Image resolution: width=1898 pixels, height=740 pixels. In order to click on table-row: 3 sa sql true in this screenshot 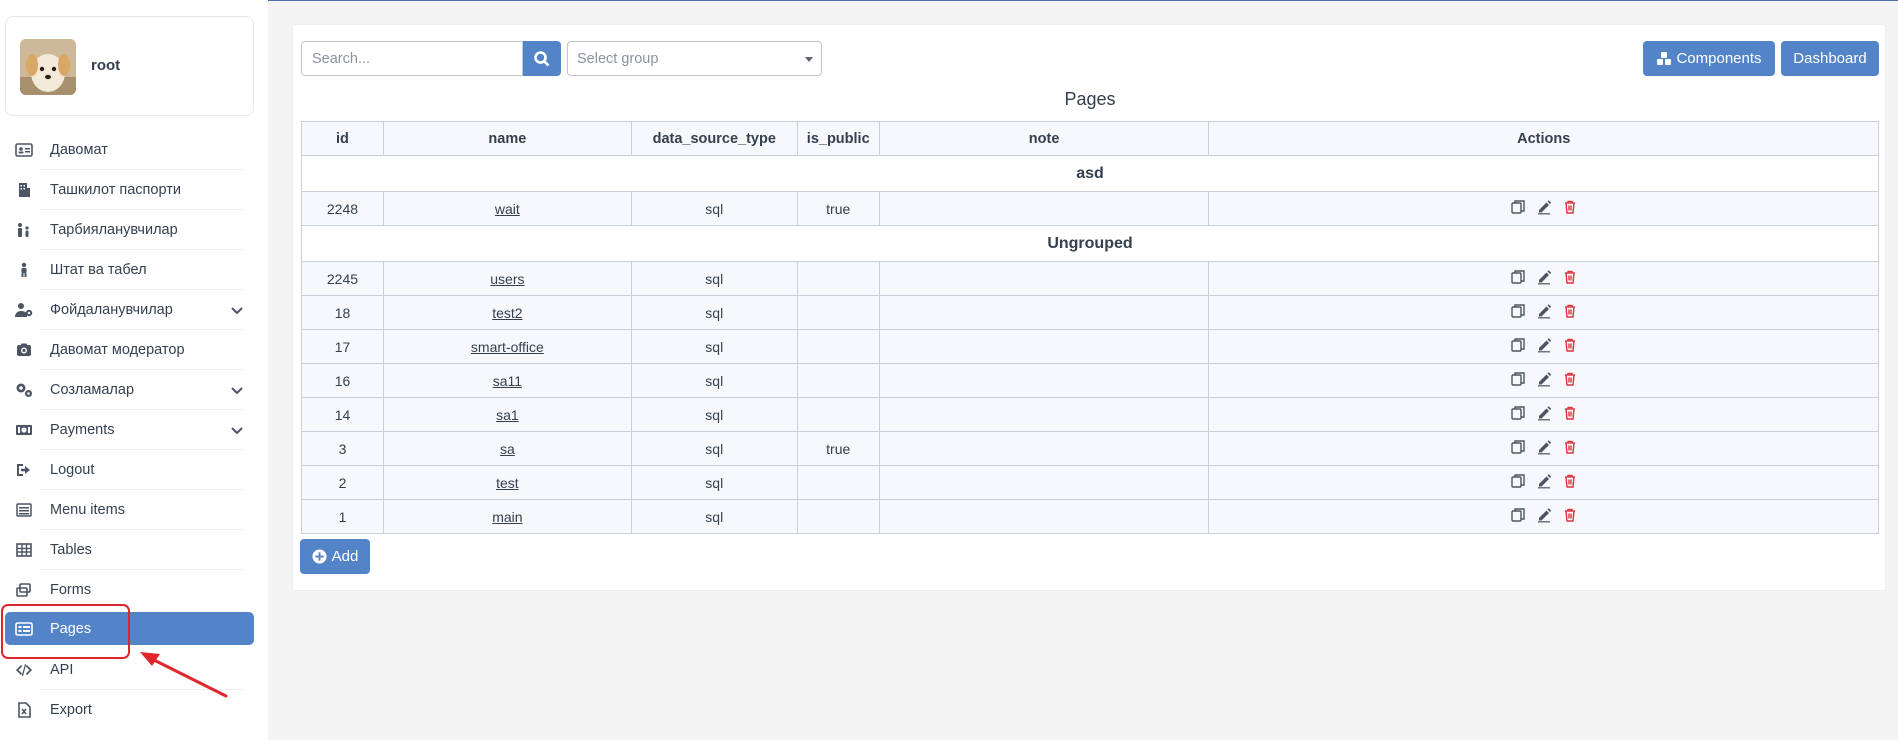, I will do `click(1090, 448)`.